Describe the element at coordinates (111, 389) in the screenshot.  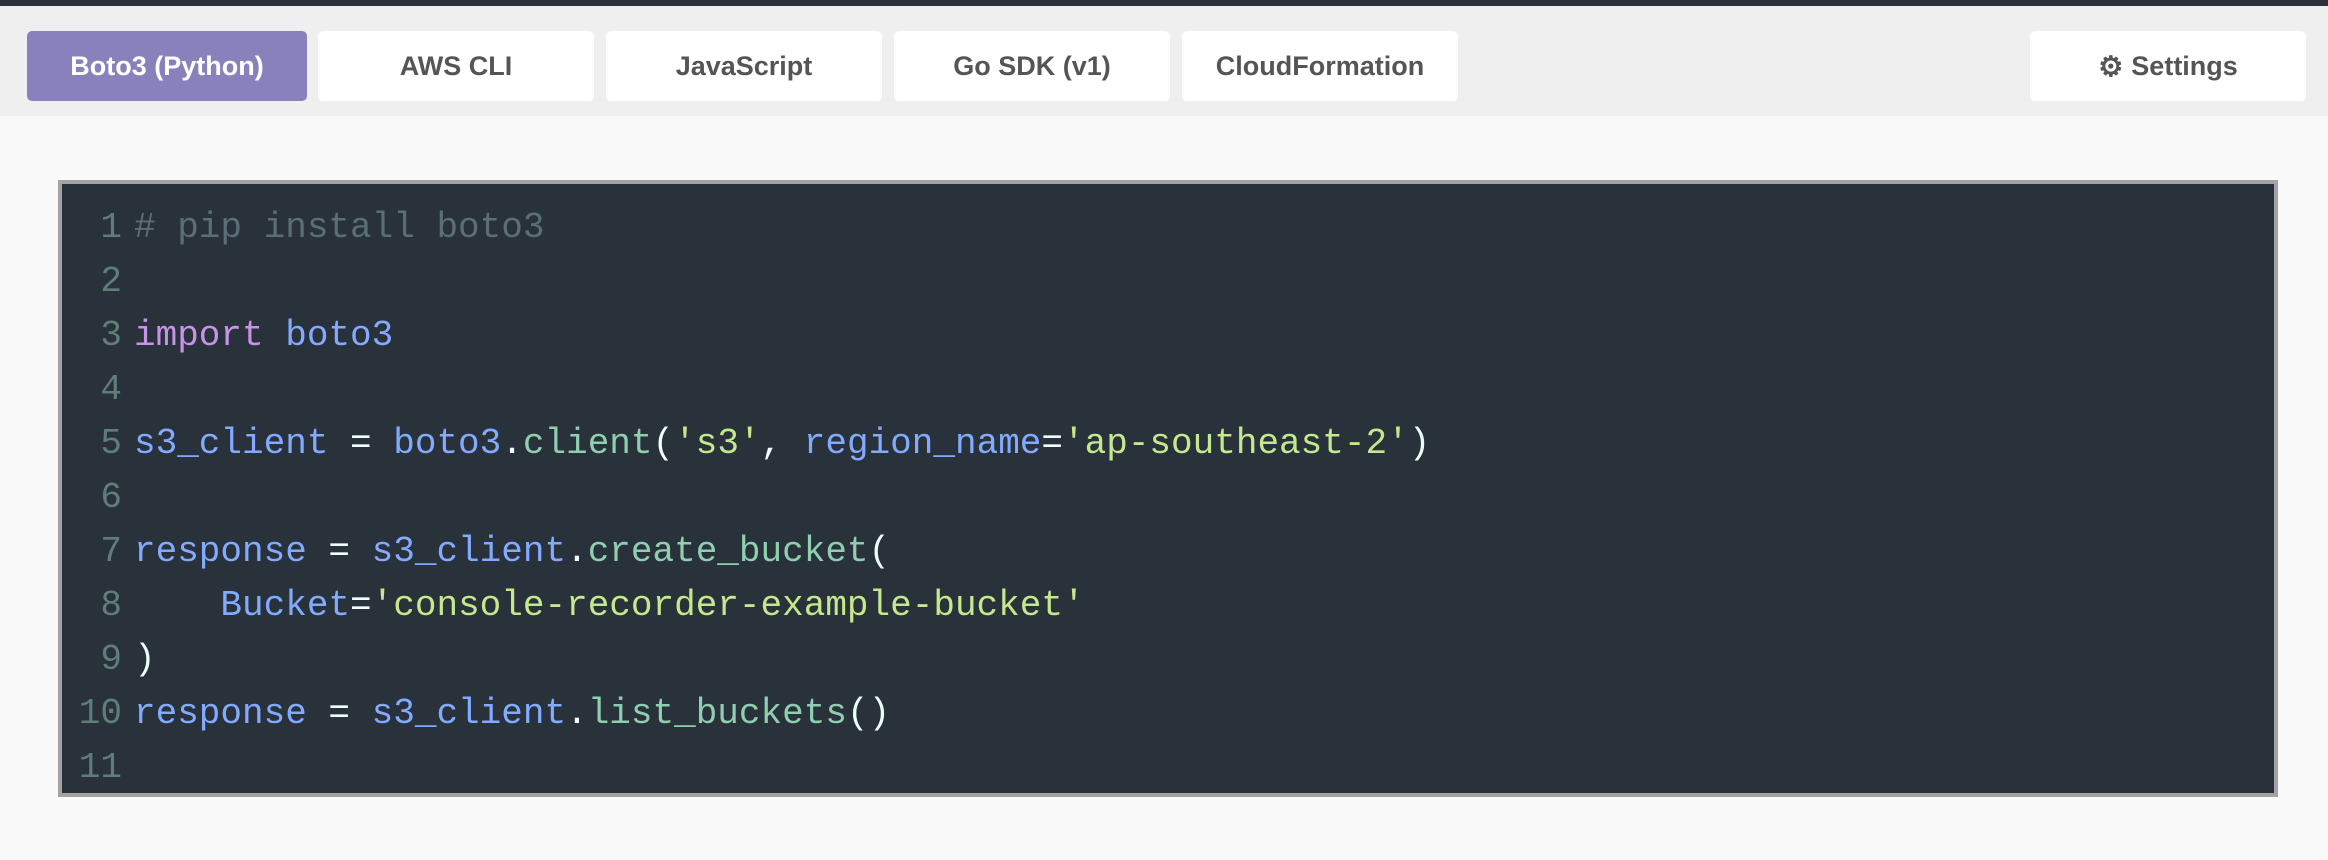
I see `line-number: 4` at that location.